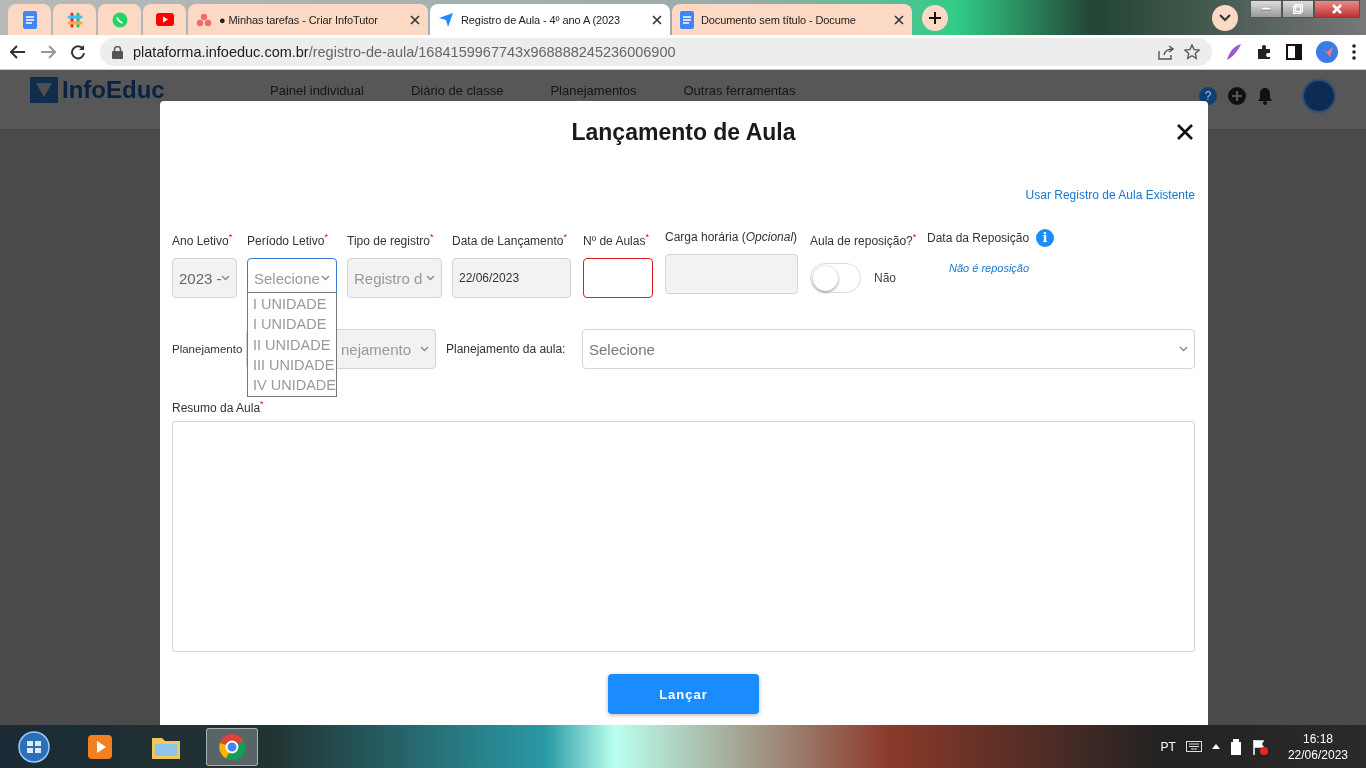 Image resolution: width=1366 pixels, height=768 pixels. Describe the element at coordinates (204, 19) in the screenshot. I see `dots-icon` at that location.